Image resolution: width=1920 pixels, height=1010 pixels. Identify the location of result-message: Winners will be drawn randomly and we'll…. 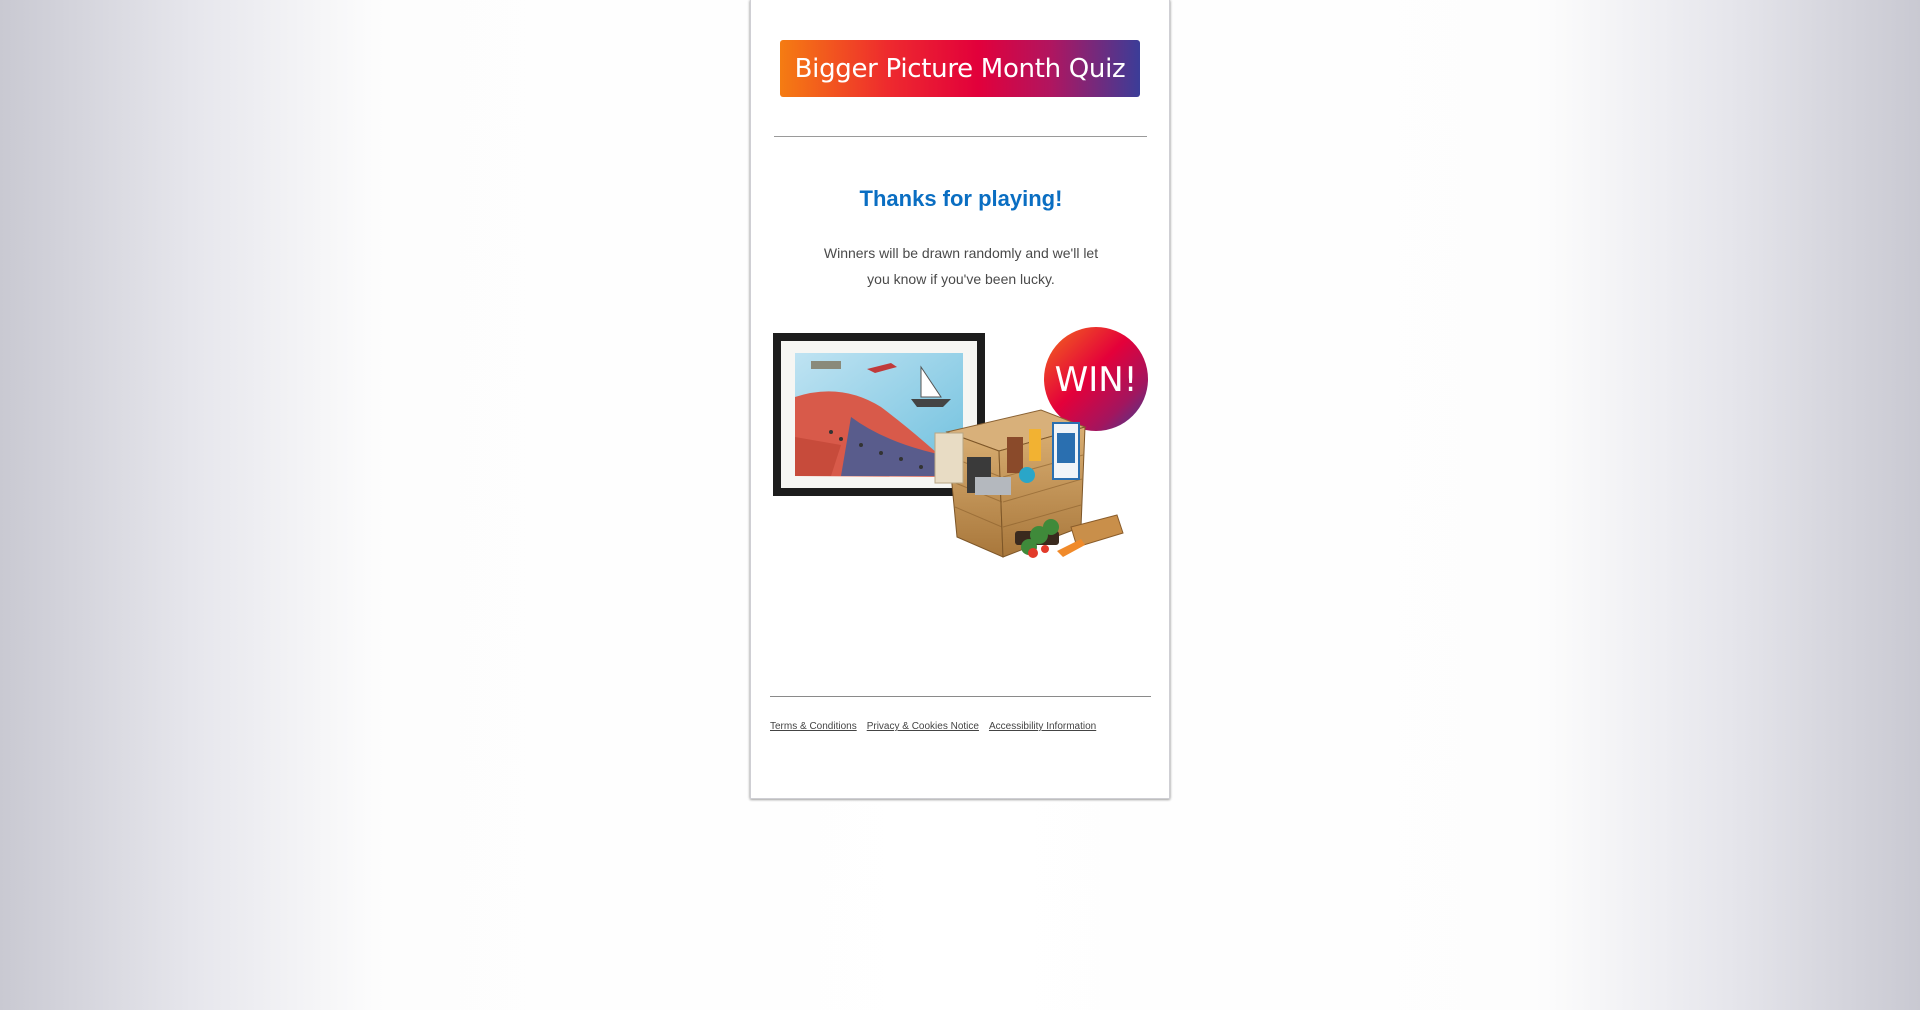
(961, 266).